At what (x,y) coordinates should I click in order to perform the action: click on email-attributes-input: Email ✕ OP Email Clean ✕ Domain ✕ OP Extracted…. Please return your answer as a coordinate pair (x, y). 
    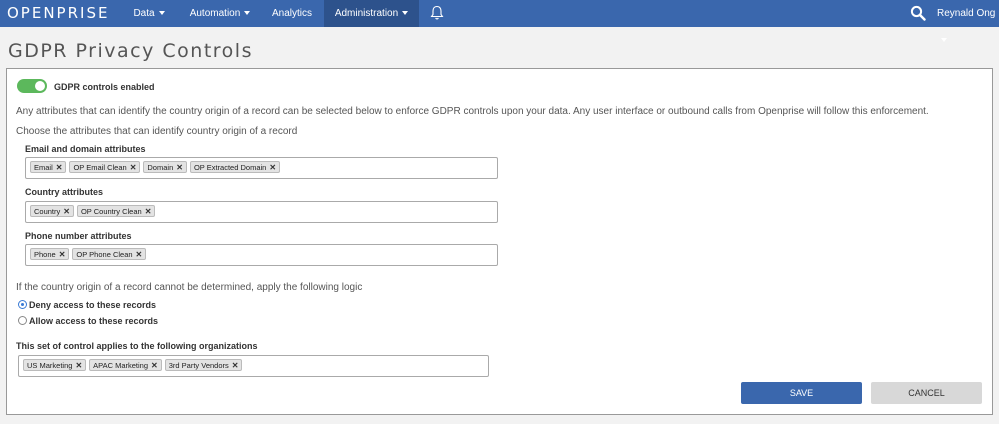
    Looking at the image, I should click on (261, 168).